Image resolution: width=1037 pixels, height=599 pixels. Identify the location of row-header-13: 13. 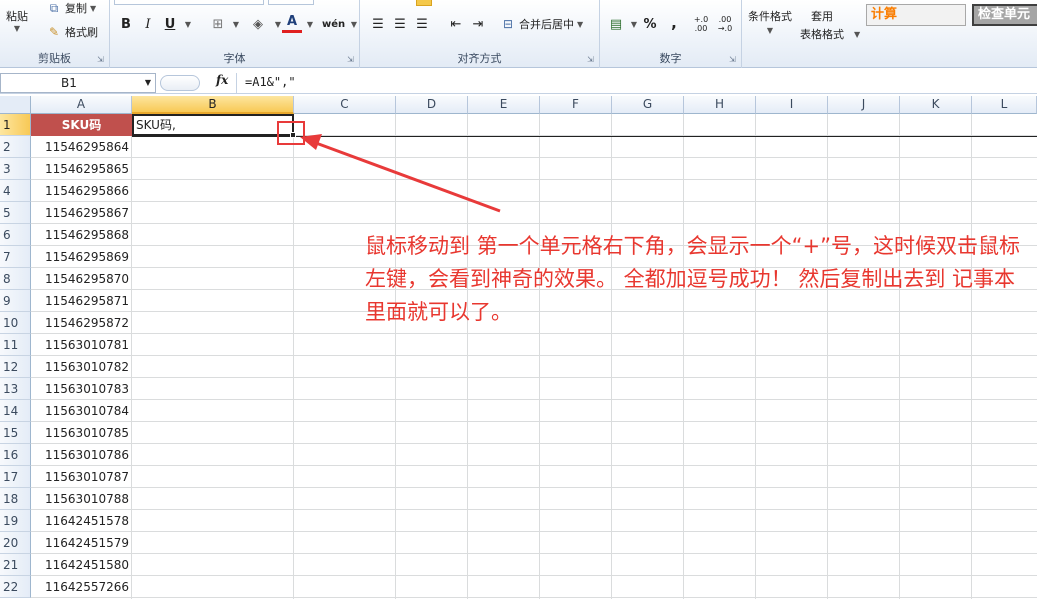
(15, 389).